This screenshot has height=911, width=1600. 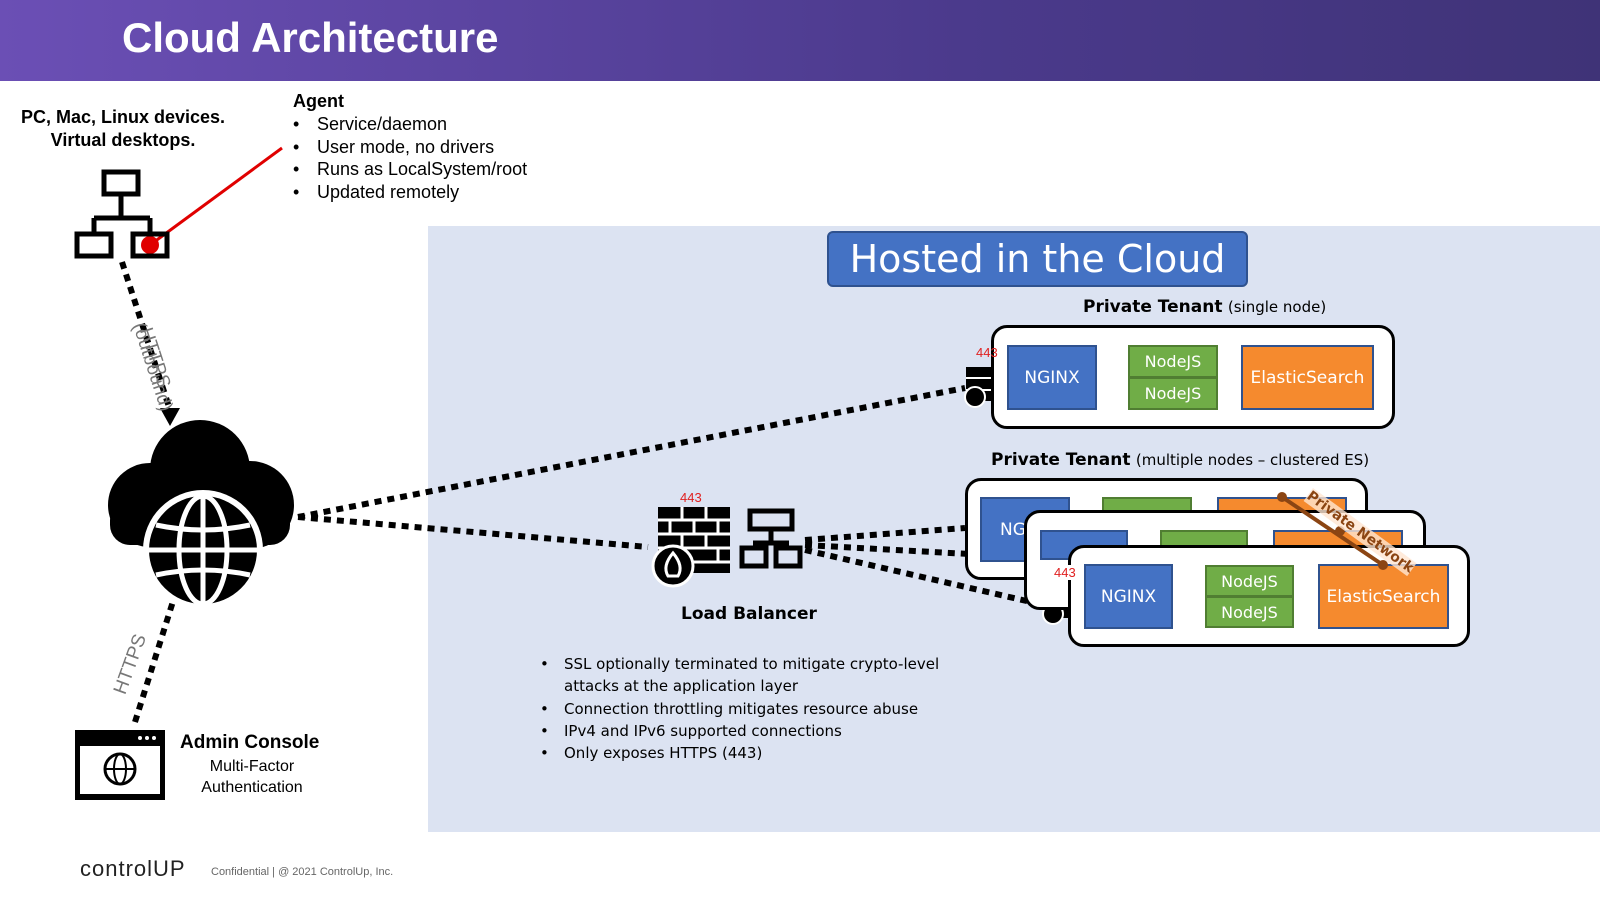 I want to click on controlup-logo: controlUP, so click(x=133, y=869).